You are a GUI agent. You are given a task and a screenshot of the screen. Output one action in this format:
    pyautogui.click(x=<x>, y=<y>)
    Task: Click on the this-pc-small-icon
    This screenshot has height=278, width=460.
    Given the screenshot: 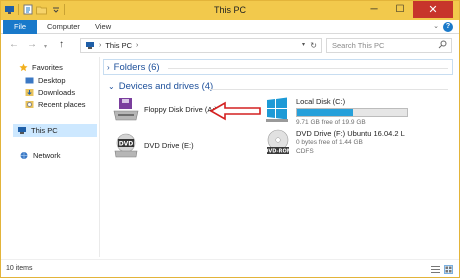 What is the action you would take?
    pyautogui.click(x=90, y=45)
    